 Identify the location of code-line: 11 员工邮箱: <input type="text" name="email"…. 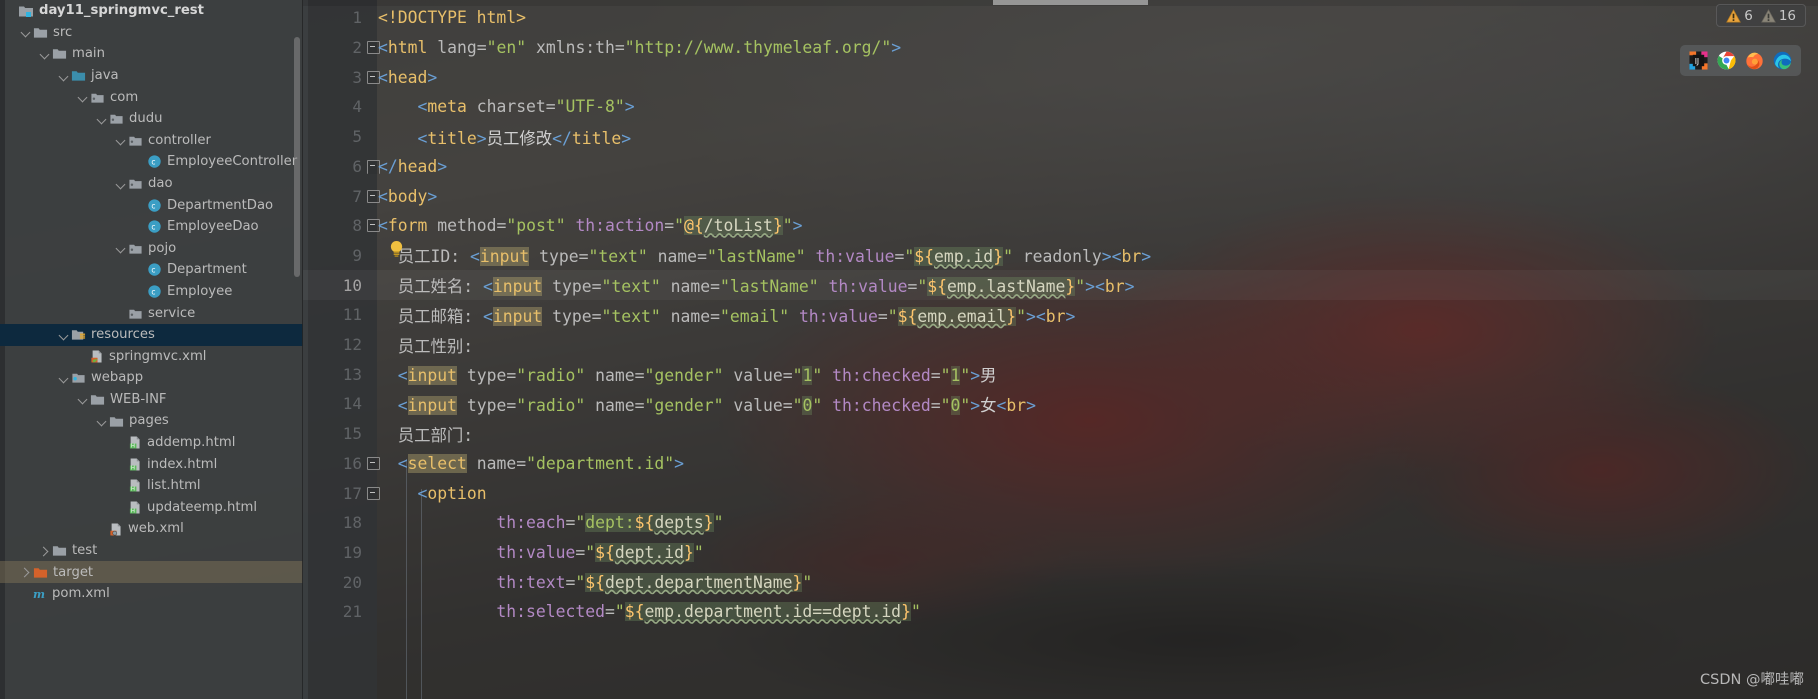
(1060, 315).